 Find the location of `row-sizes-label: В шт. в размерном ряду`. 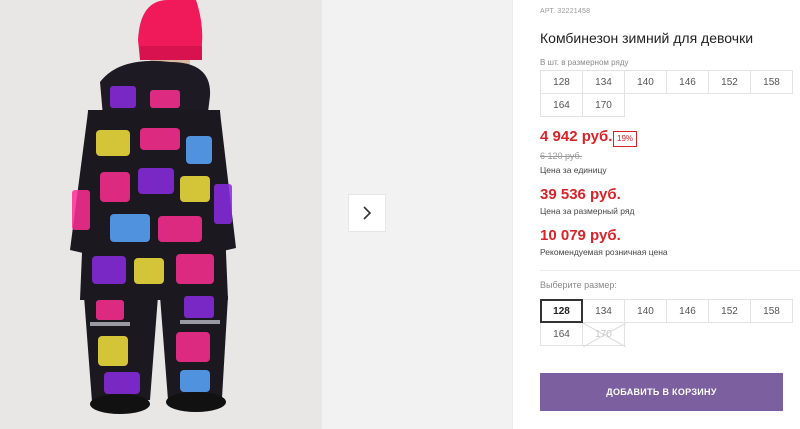

row-sizes-label: В шт. в размерном ряду is located at coordinates (584, 62).